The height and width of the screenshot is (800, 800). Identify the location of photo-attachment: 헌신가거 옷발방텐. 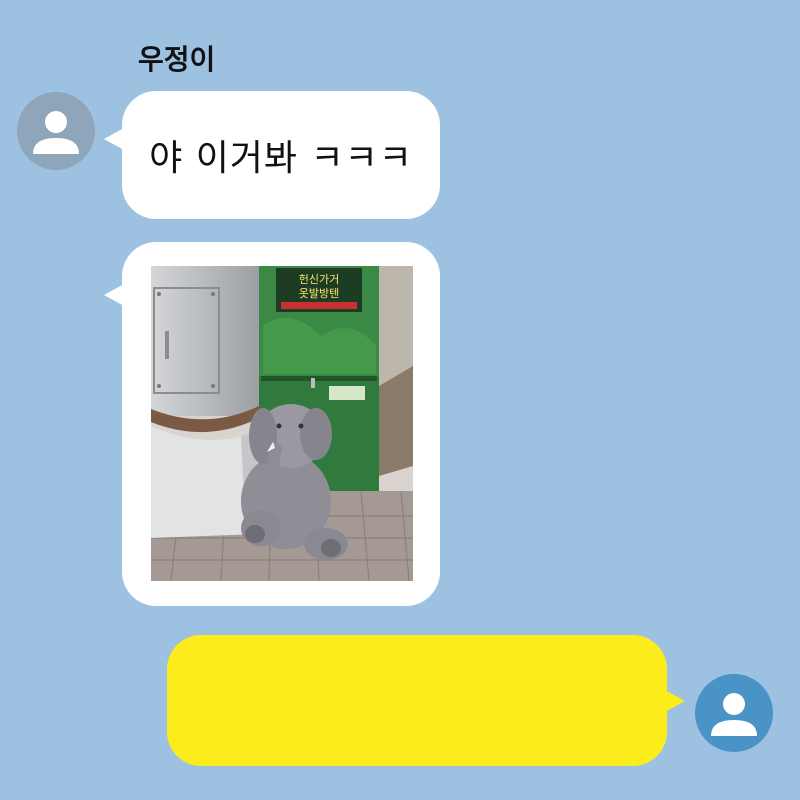
(282, 423).